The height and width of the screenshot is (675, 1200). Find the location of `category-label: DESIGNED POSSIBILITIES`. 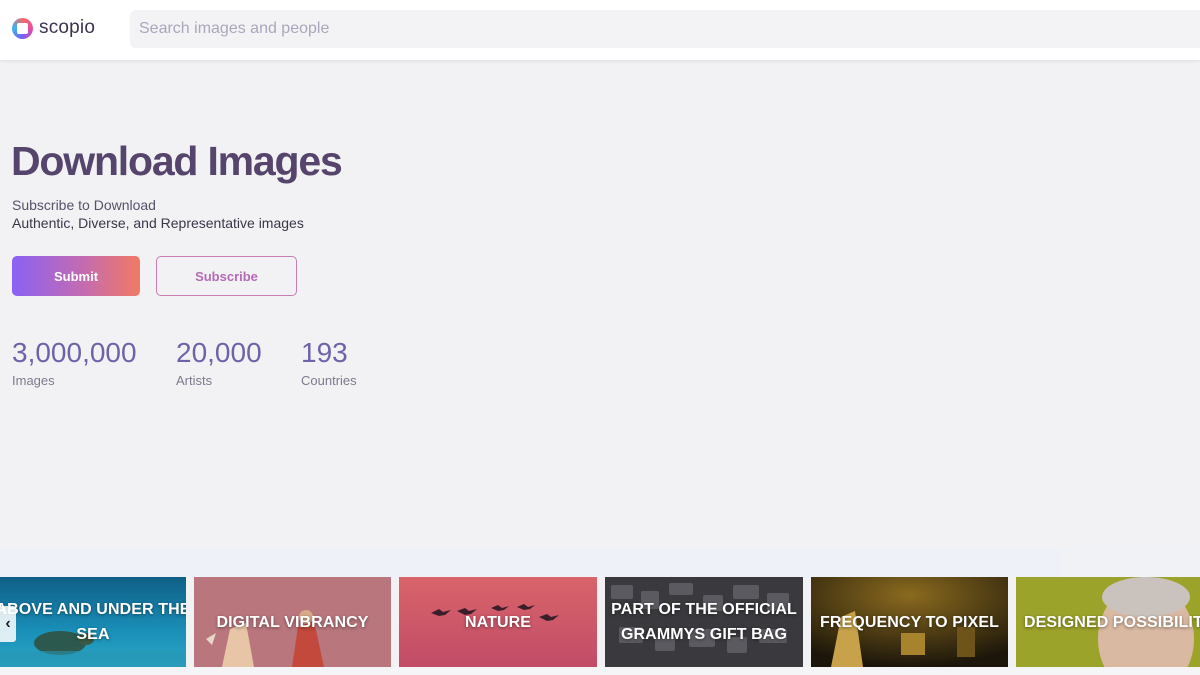

category-label: DESIGNED POSSIBILITIES is located at coordinates (1112, 622).